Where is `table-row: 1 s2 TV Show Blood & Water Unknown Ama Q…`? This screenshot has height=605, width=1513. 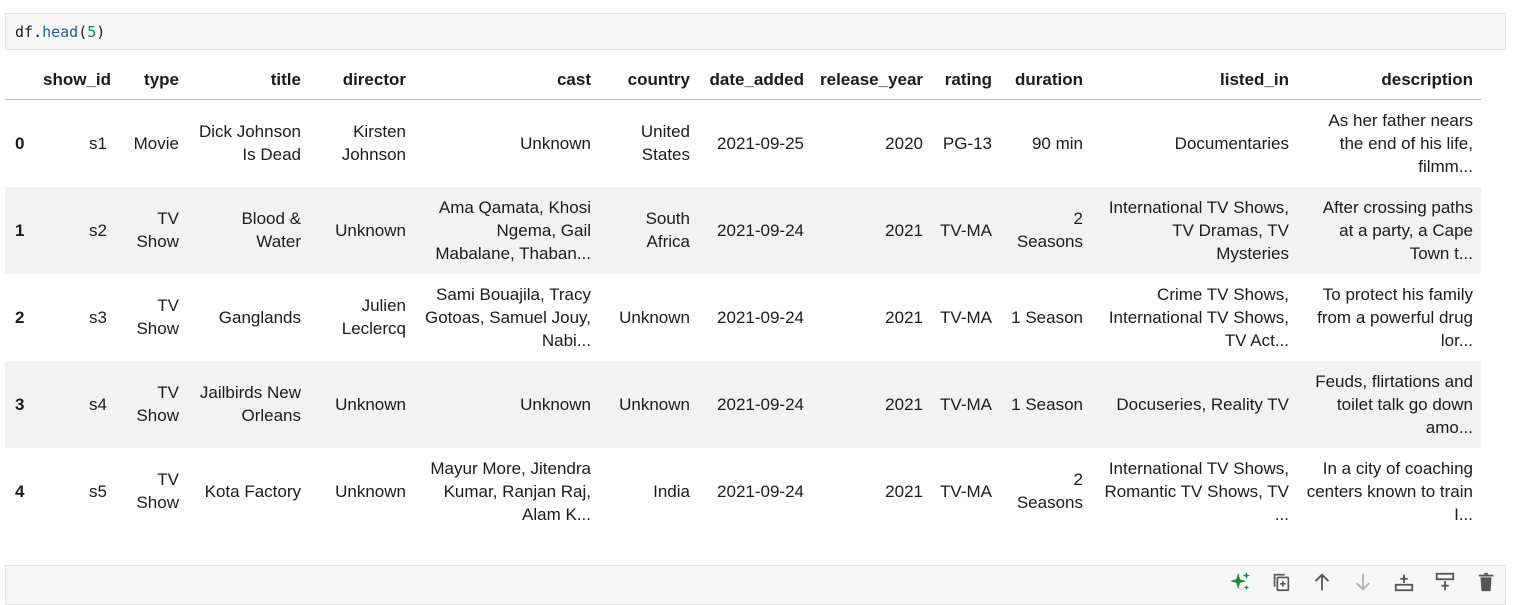 table-row: 1 s2 TV Show Blood & Water Unknown Ama Q… is located at coordinates (743, 230).